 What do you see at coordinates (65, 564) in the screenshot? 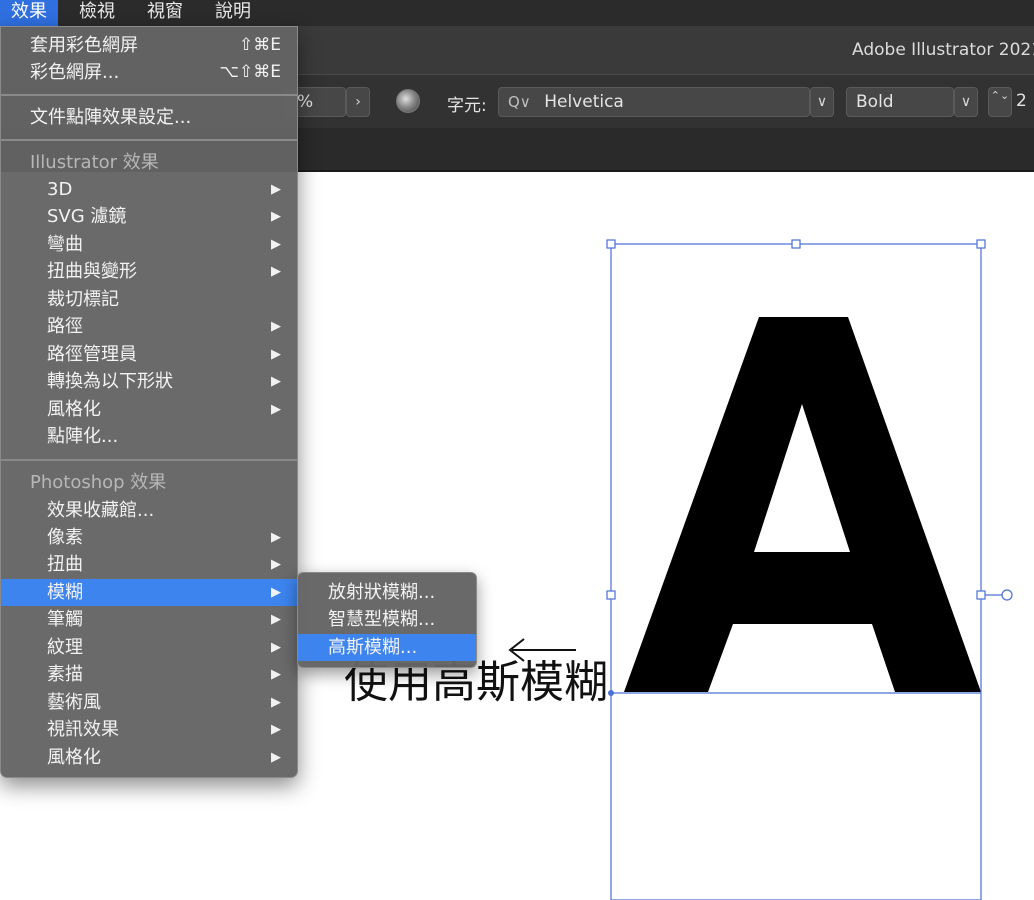
I see `menu-item-label: 扭曲` at bounding box center [65, 564].